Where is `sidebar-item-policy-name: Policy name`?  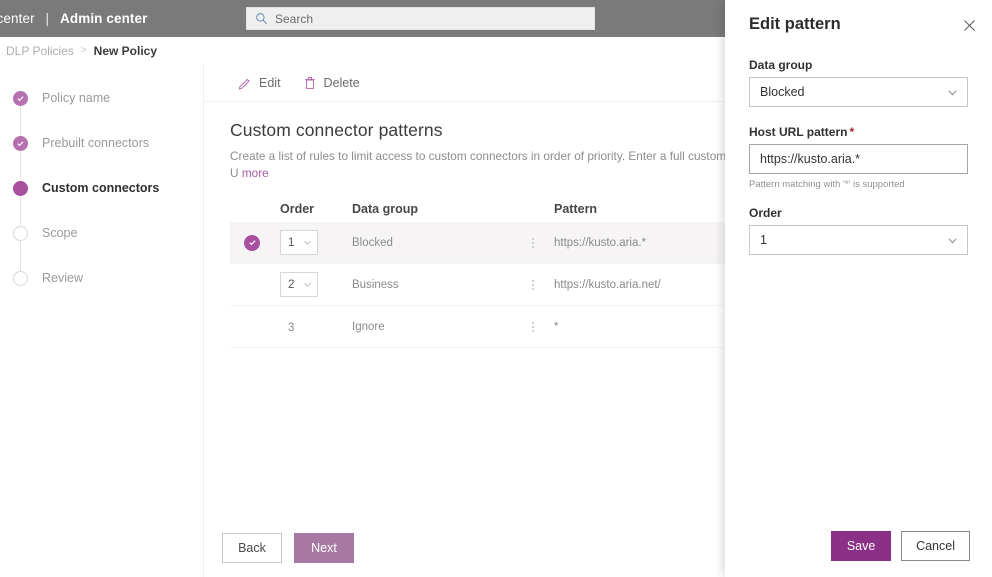 sidebar-item-policy-name: Policy name is located at coordinates (61, 98).